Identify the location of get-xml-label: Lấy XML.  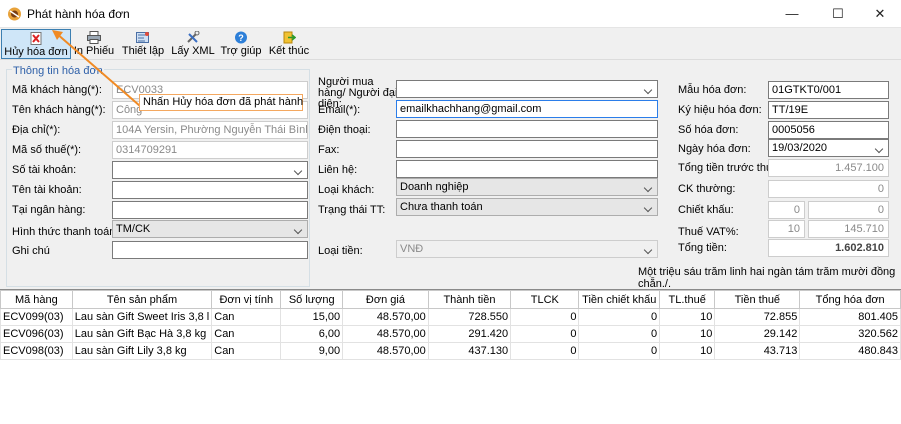
(193, 51).